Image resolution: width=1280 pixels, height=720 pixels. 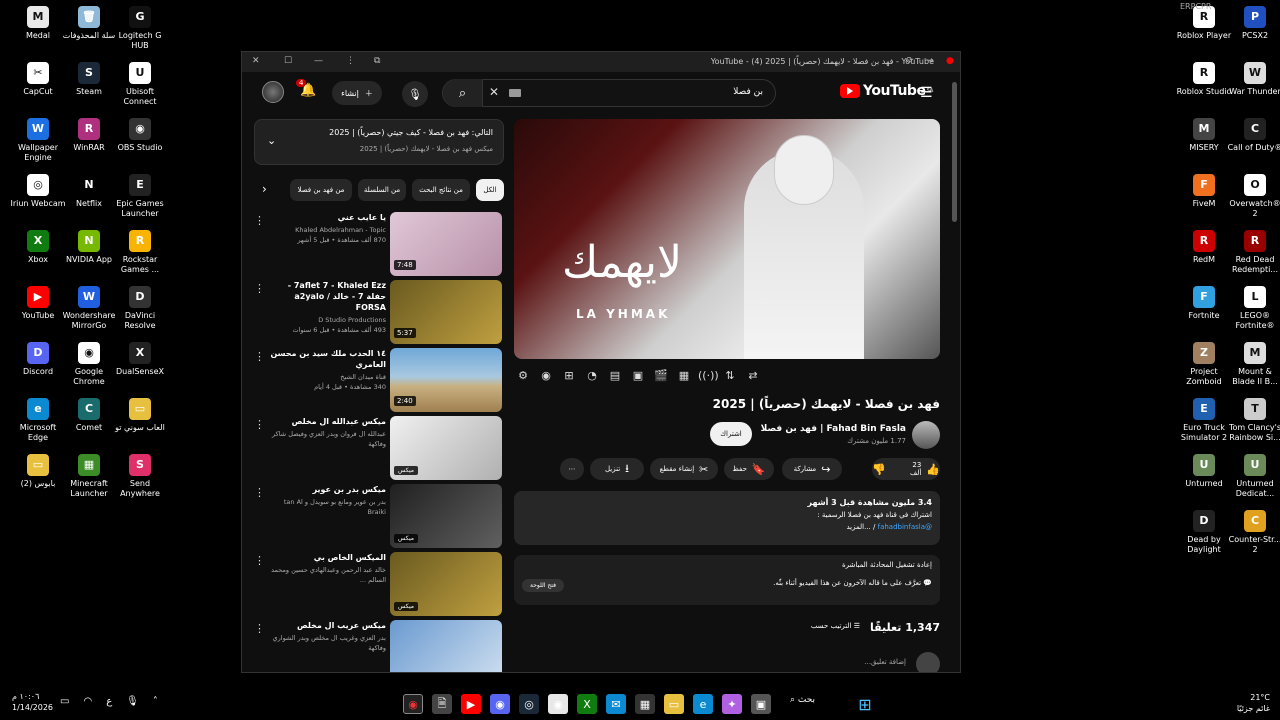 I want to click on clapper-icon: 🎬, so click(x=661, y=375).